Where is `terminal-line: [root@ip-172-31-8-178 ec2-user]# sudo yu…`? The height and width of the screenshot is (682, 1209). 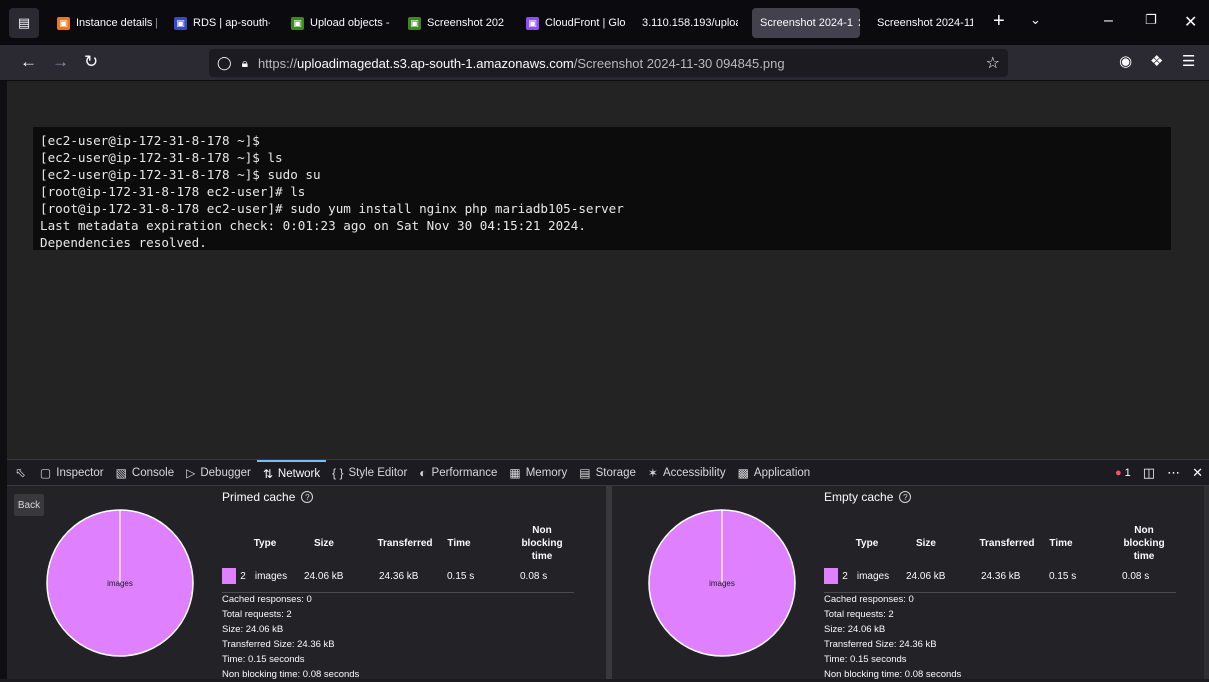 terminal-line: [root@ip-172-31-8-178 ec2-user]# sudo yu… is located at coordinates (332, 208).